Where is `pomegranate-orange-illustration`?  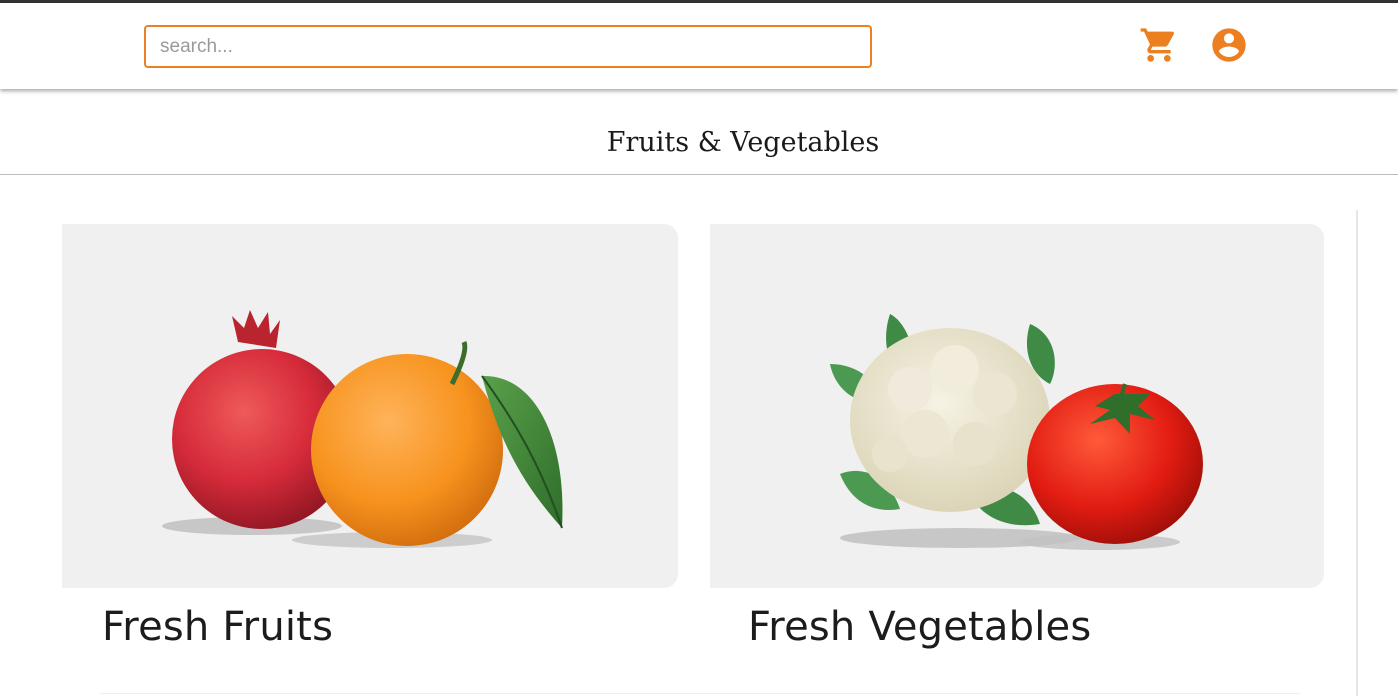
pomegranate-orange-illustration is located at coordinates (362, 429).